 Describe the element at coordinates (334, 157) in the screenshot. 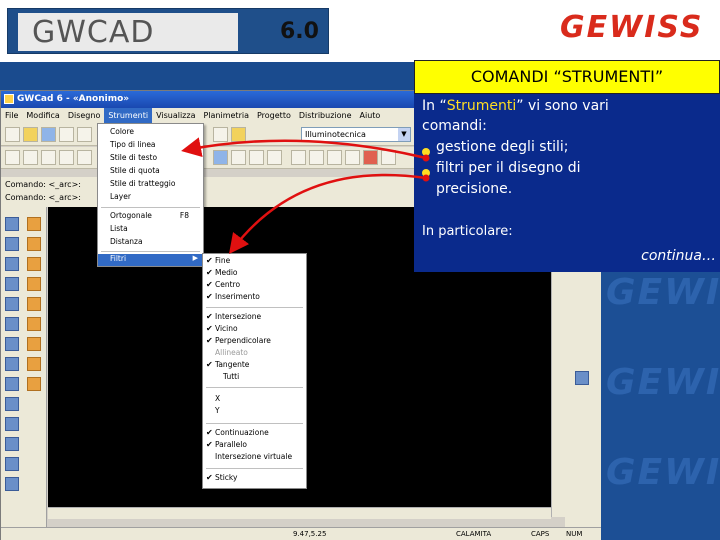

I see `arc-icon` at that location.